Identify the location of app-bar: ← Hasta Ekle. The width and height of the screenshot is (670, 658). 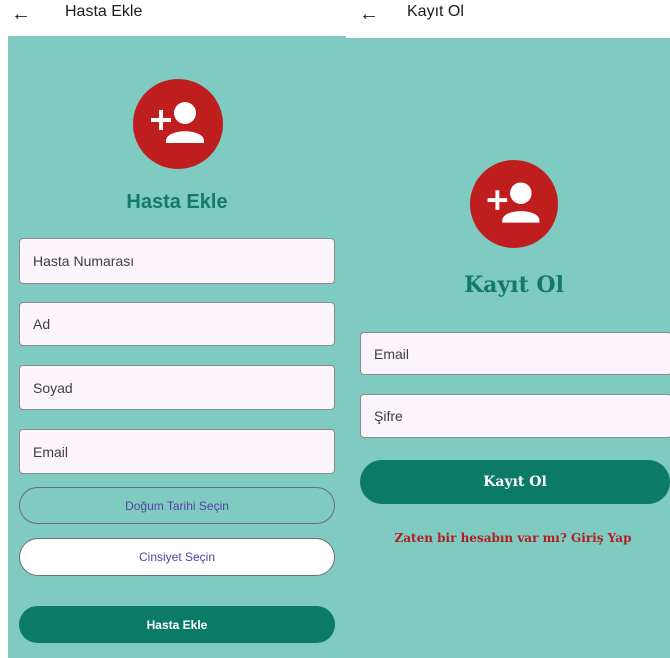
(173, 17).